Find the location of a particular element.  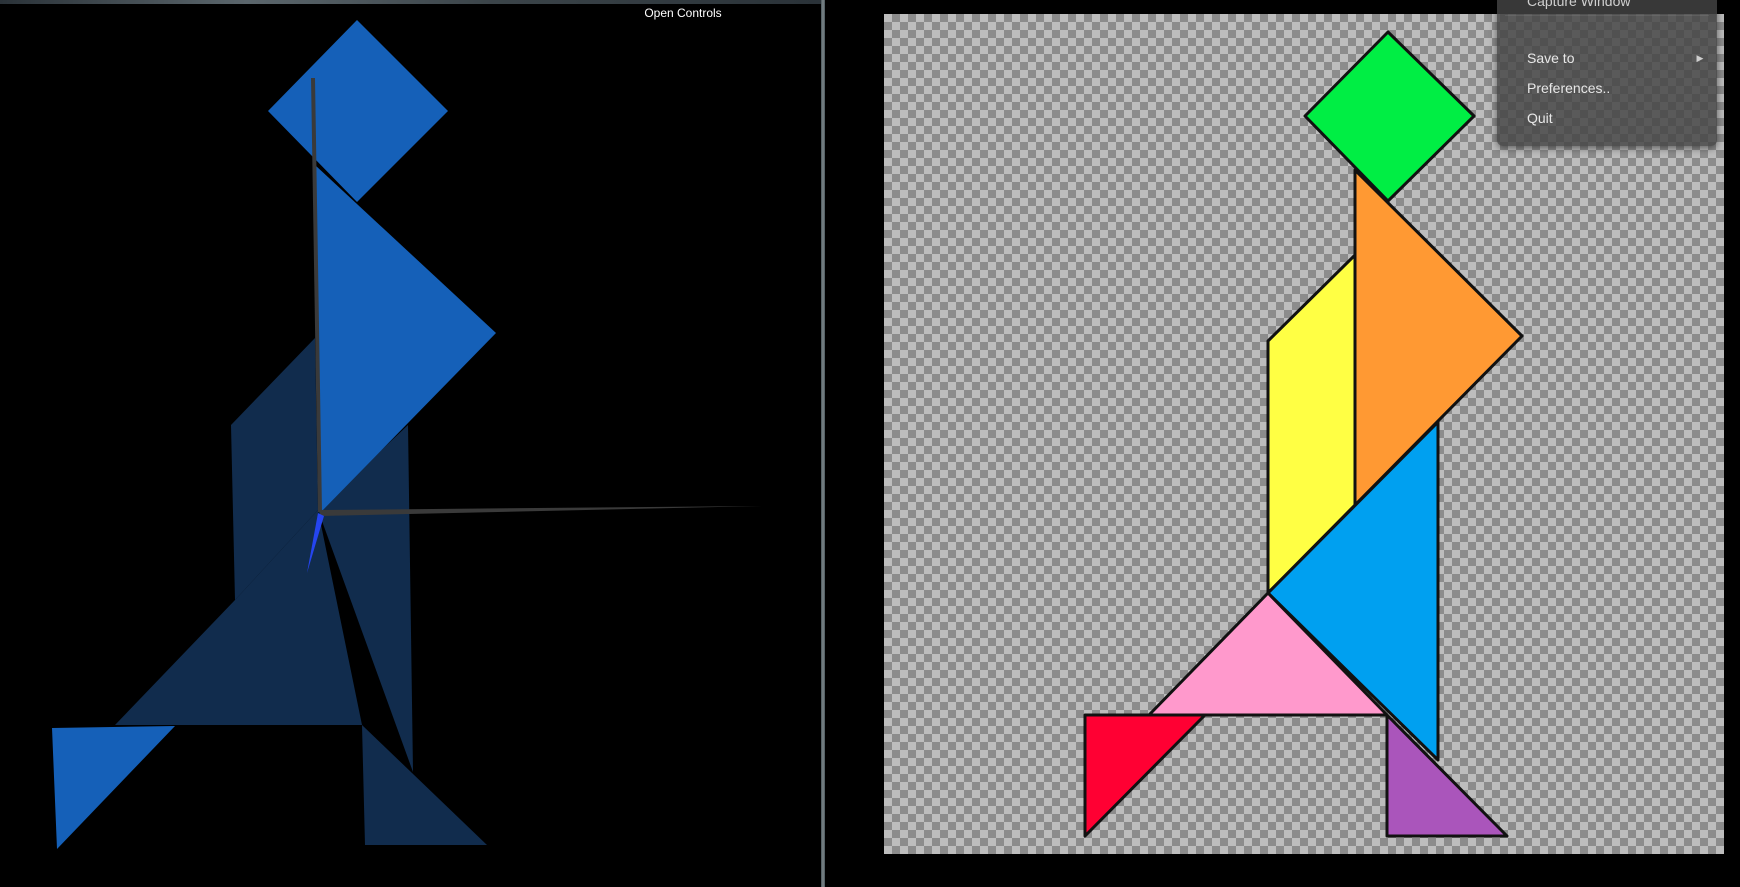

tangram-small-triangle-right is located at coordinates (1447, 775).